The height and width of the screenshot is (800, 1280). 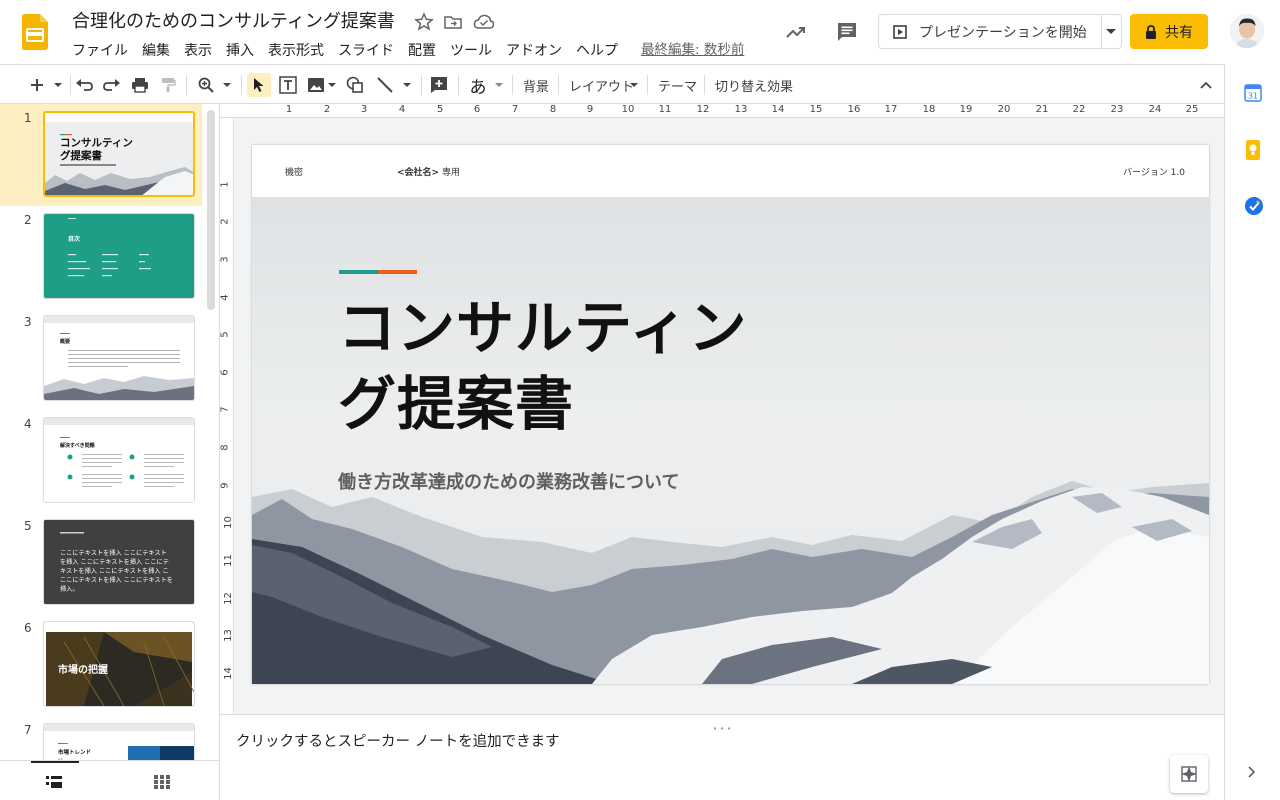 I want to click on slides-logo-icon, so click(x=35, y=32).